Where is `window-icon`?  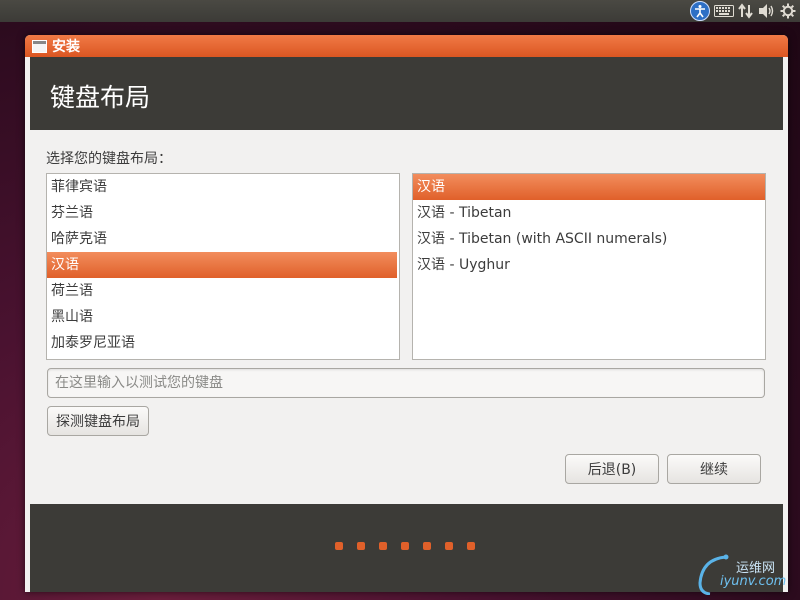 window-icon is located at coordinates (39, 46).